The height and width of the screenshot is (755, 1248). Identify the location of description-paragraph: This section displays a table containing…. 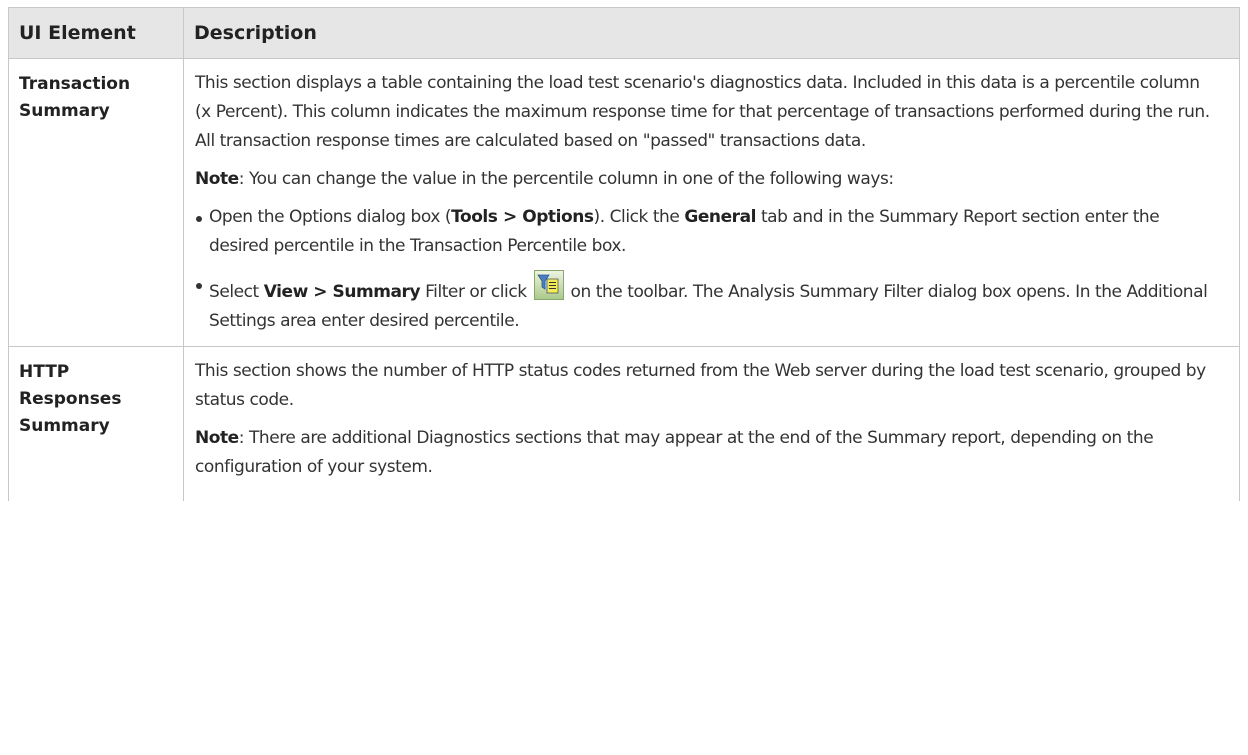
(702, 112).